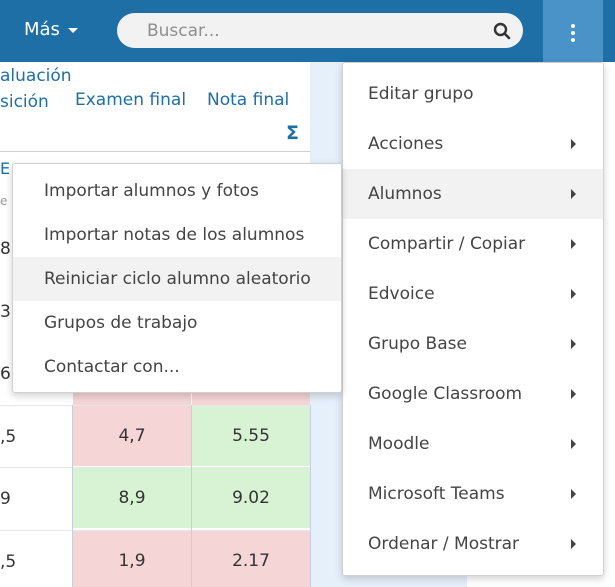  Describe the element at coordinates (447, 244) in the screenshot. I see `menu-item-label: Compartir / Copiar` at that location.